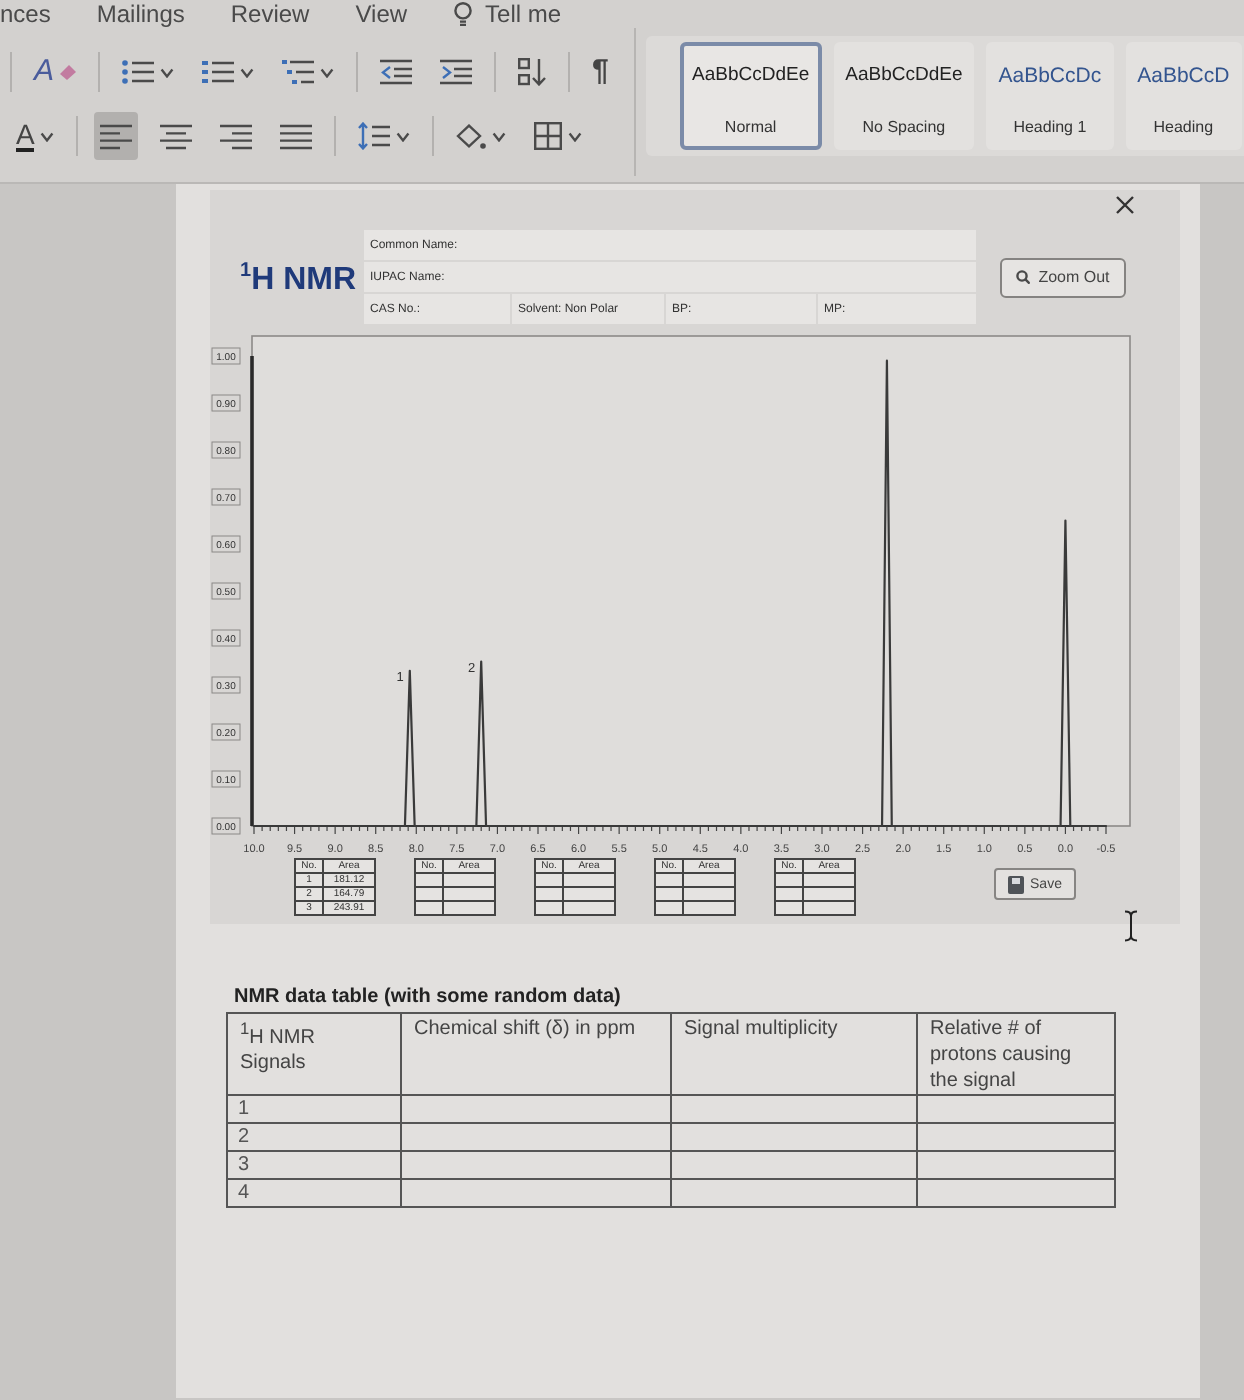 Image resolution: width=1244 pixels, height=1400 pixels. Describe the element at coordinates (299, 280) in the screenshot. I see `panel-title: $^{1}$H NMR` at that location.